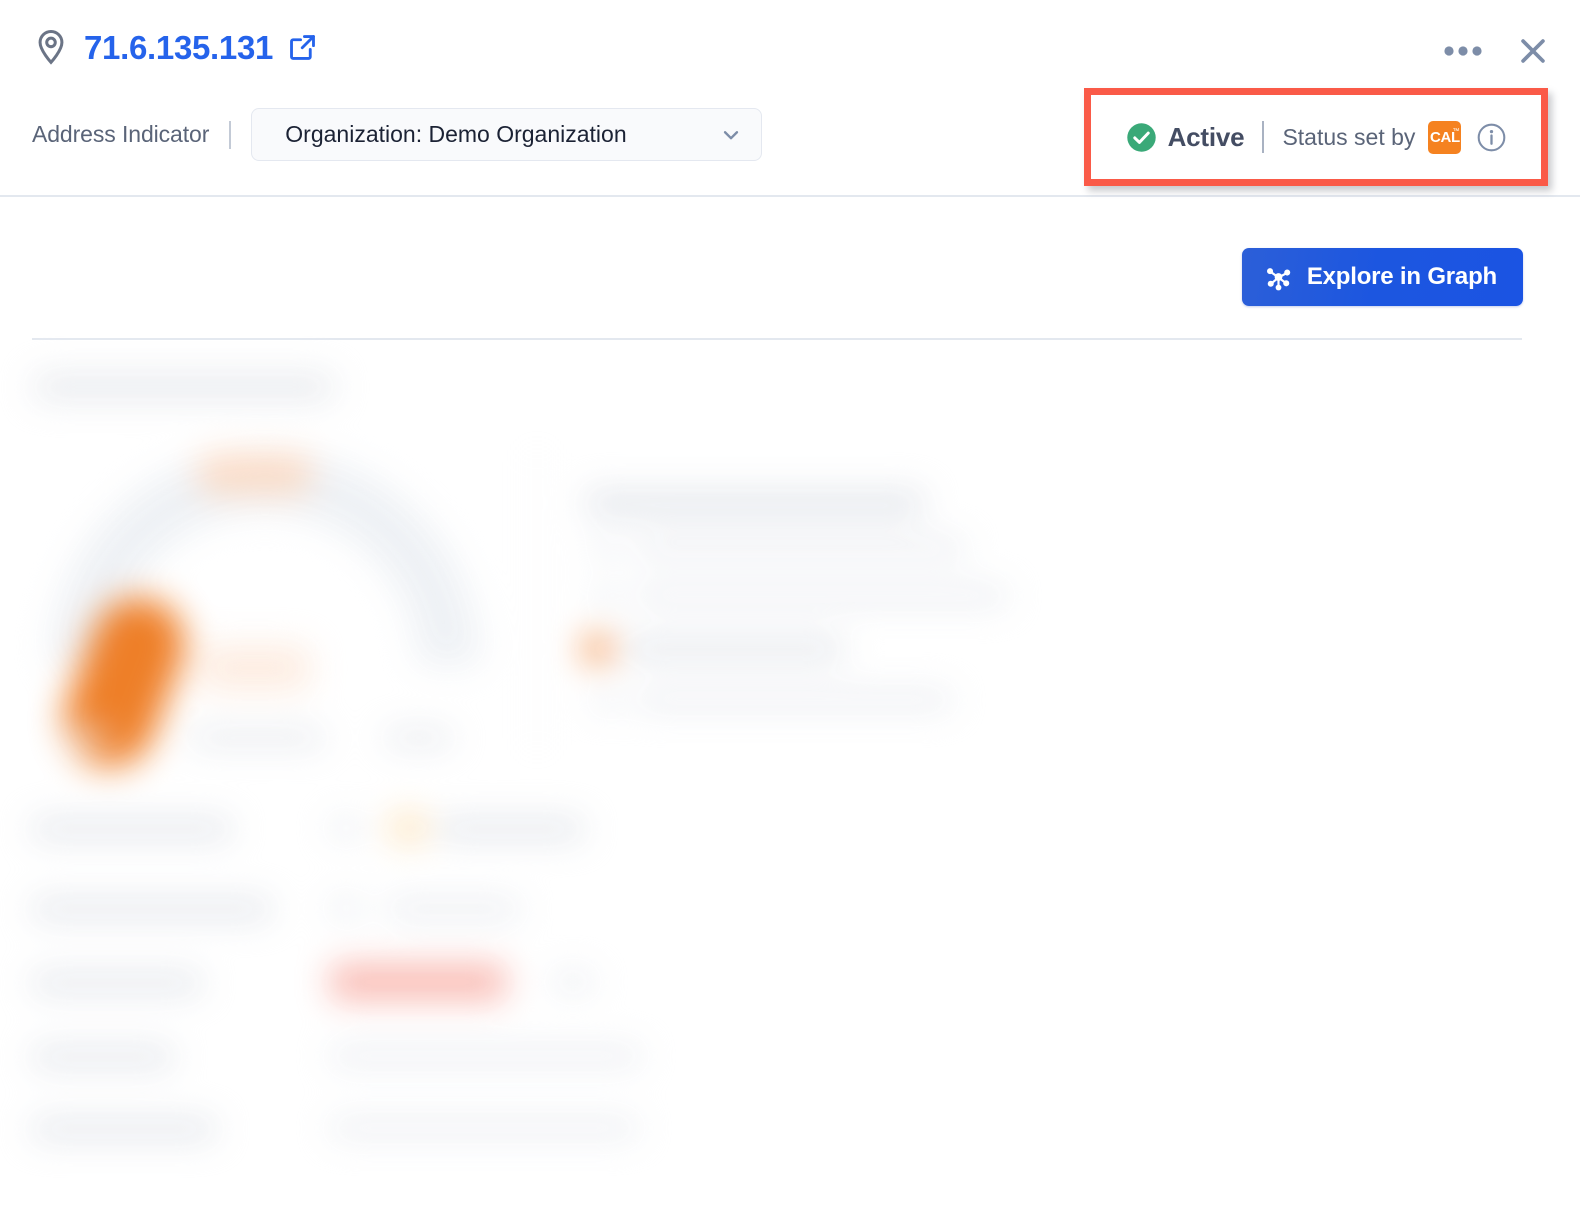 Image resolution: width=1580 pixels, height=1210 pixels. I want to click on organization-select: Organization: Demo Organization, so click(507, 134).